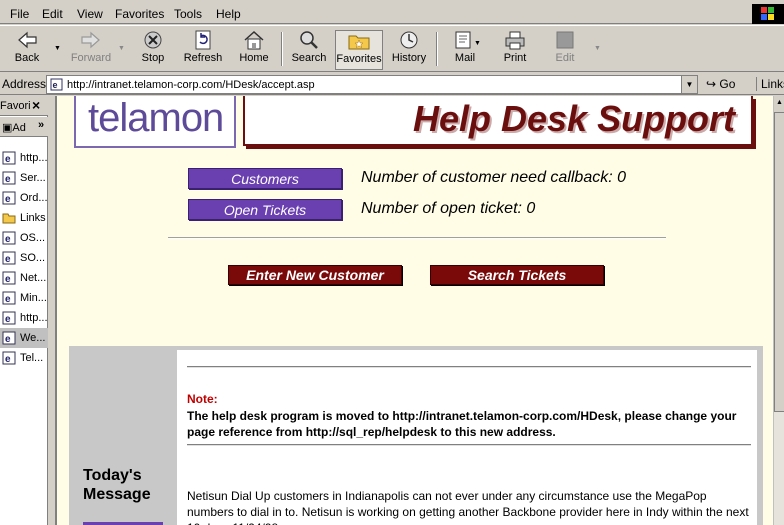 The height and width of the screenshot is (525, 784). I want to click on menu-edit: Edit, so click(52, 14).